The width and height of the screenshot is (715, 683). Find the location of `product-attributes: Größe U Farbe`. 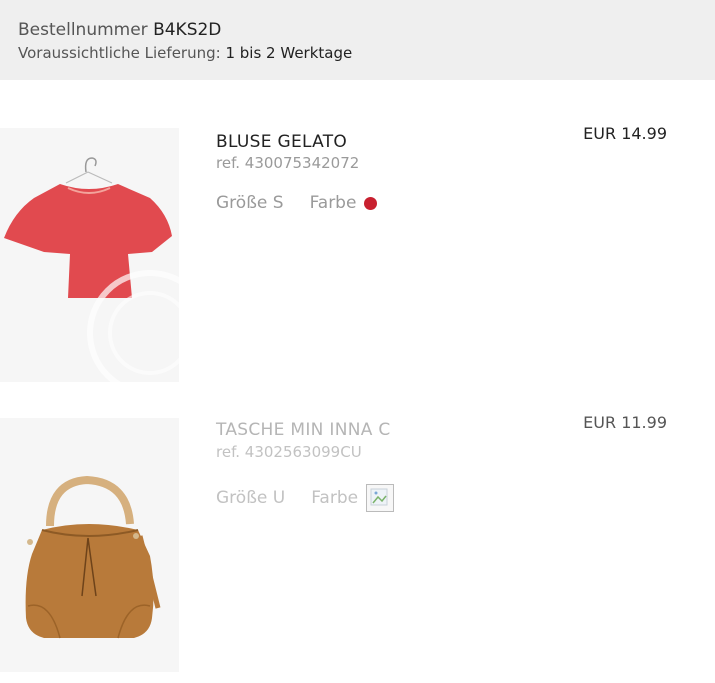

product-attributes: Größe U Farbe is located at coordinates (305, 498).